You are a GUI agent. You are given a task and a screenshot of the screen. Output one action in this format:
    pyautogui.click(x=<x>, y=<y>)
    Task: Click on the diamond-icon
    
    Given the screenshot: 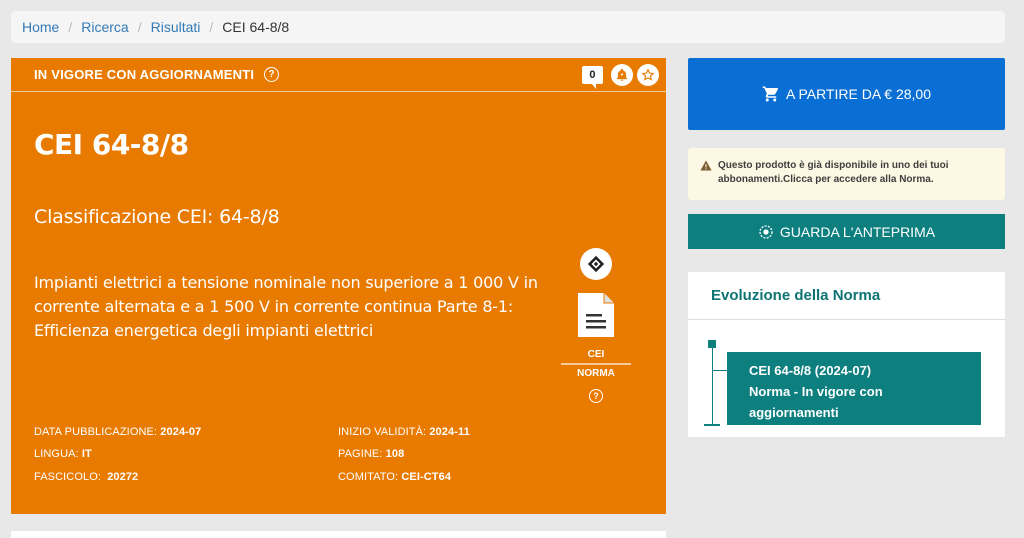 What is the action you would take?
    pyautogui.click(x=596, y=264)
    